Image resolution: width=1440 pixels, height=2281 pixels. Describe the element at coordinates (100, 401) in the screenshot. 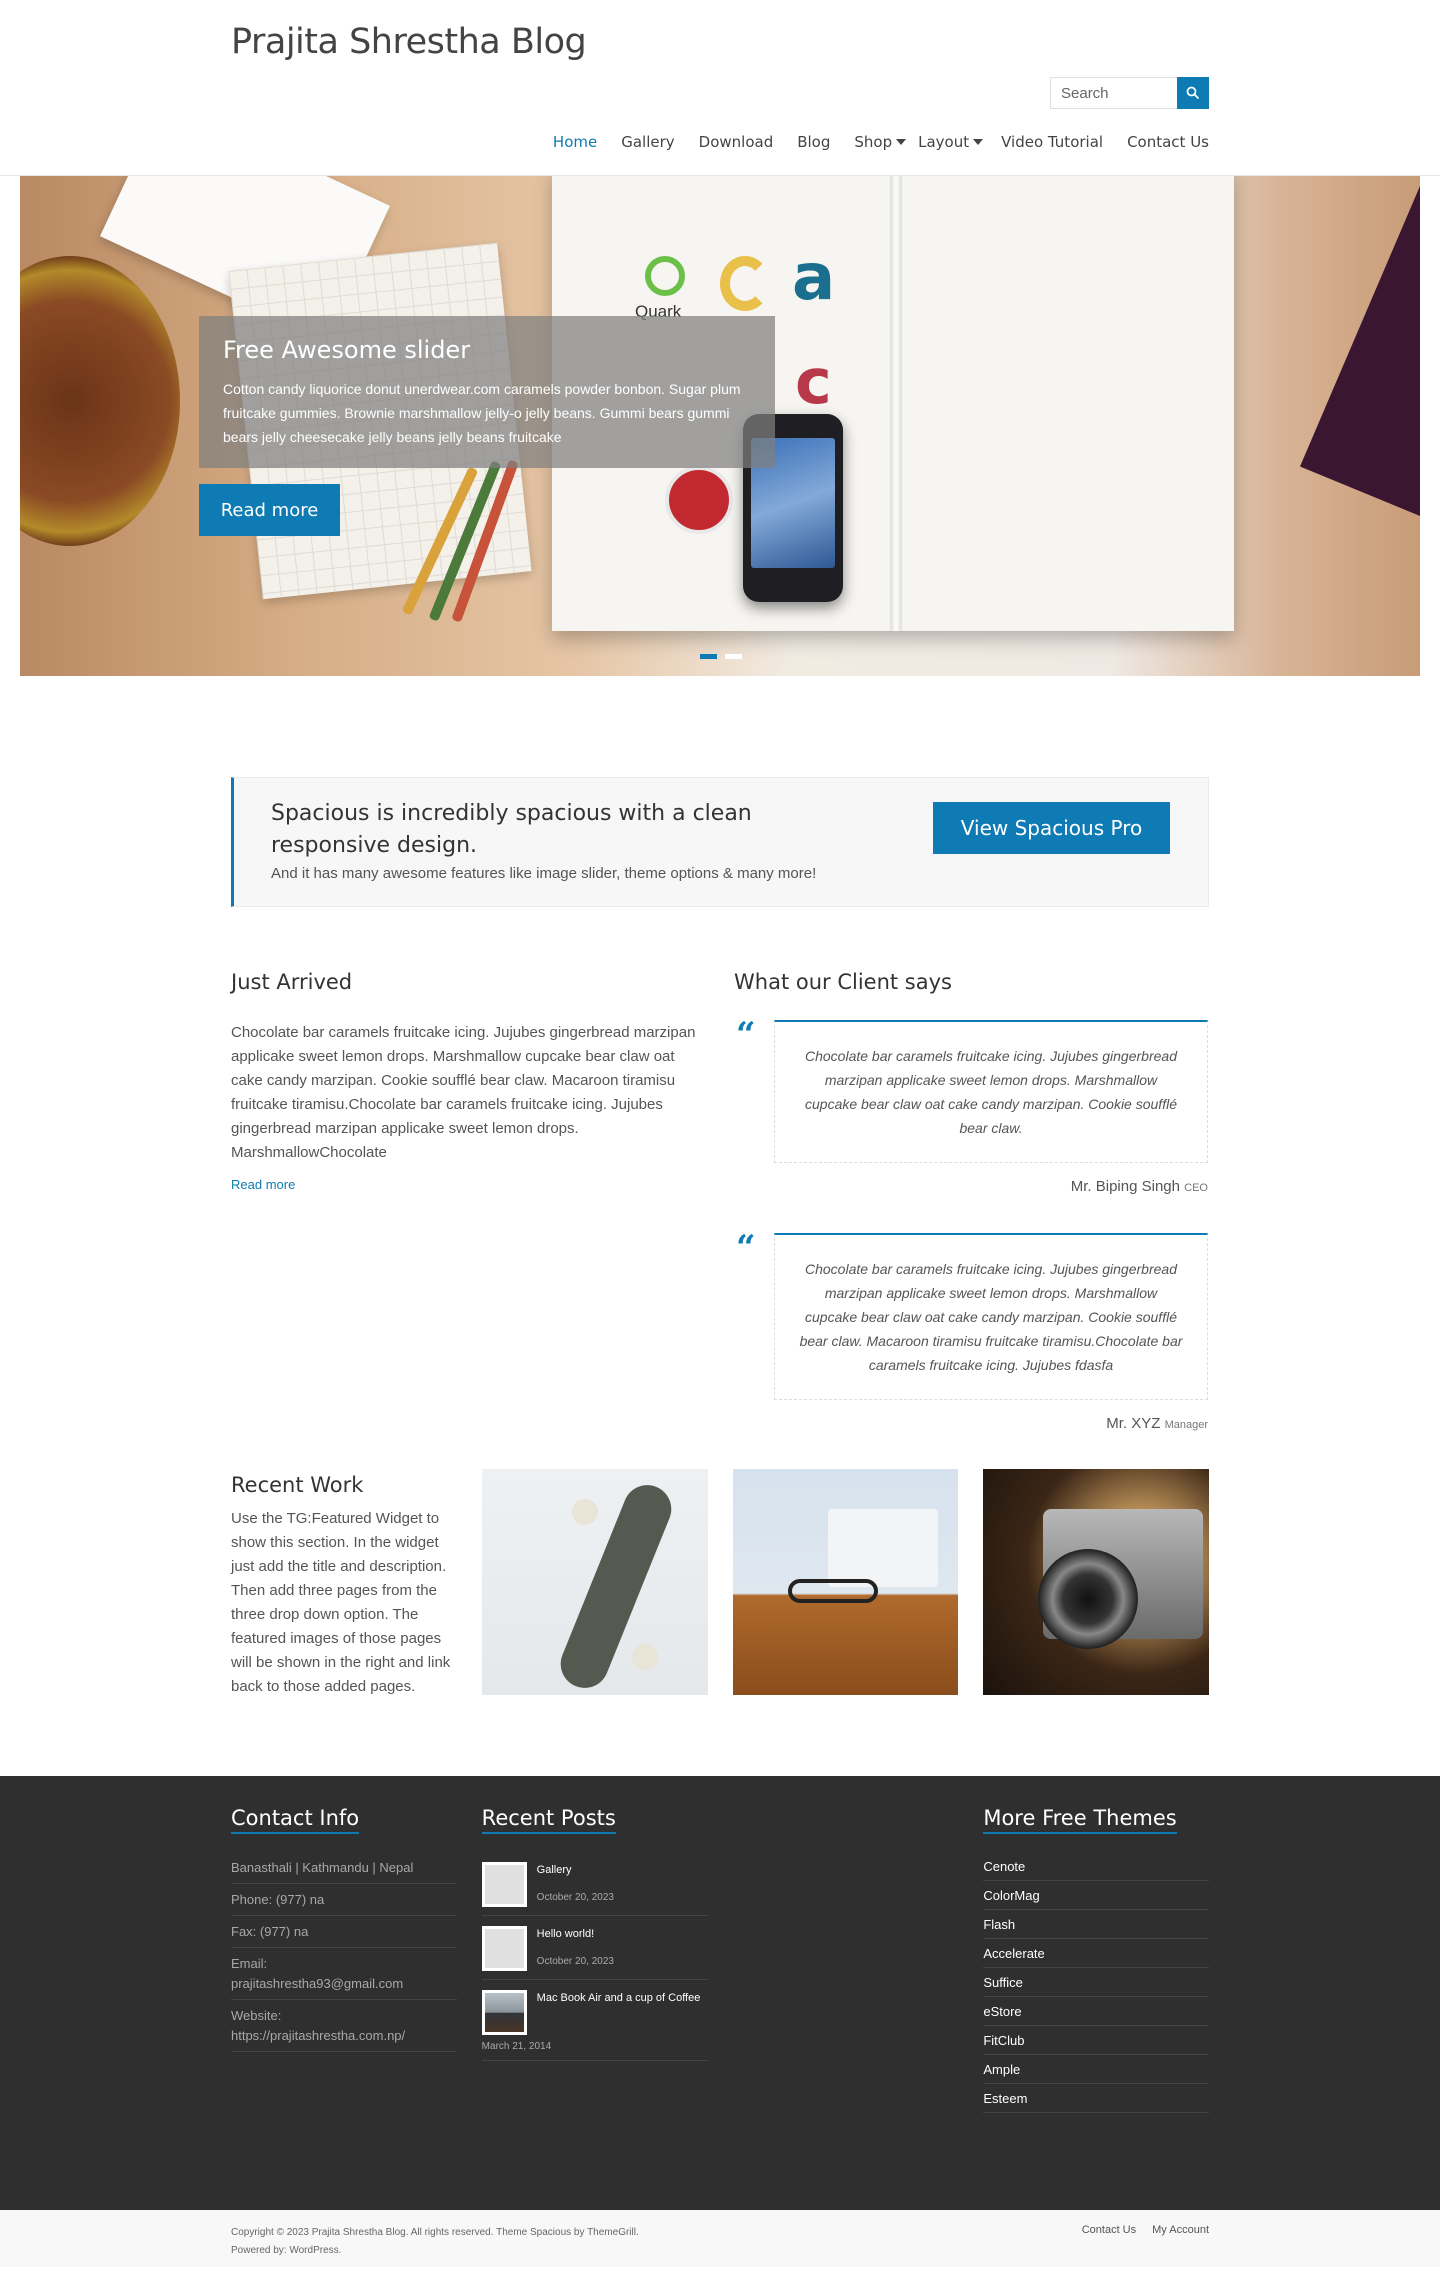

I see `slide-image-plate` at that location.